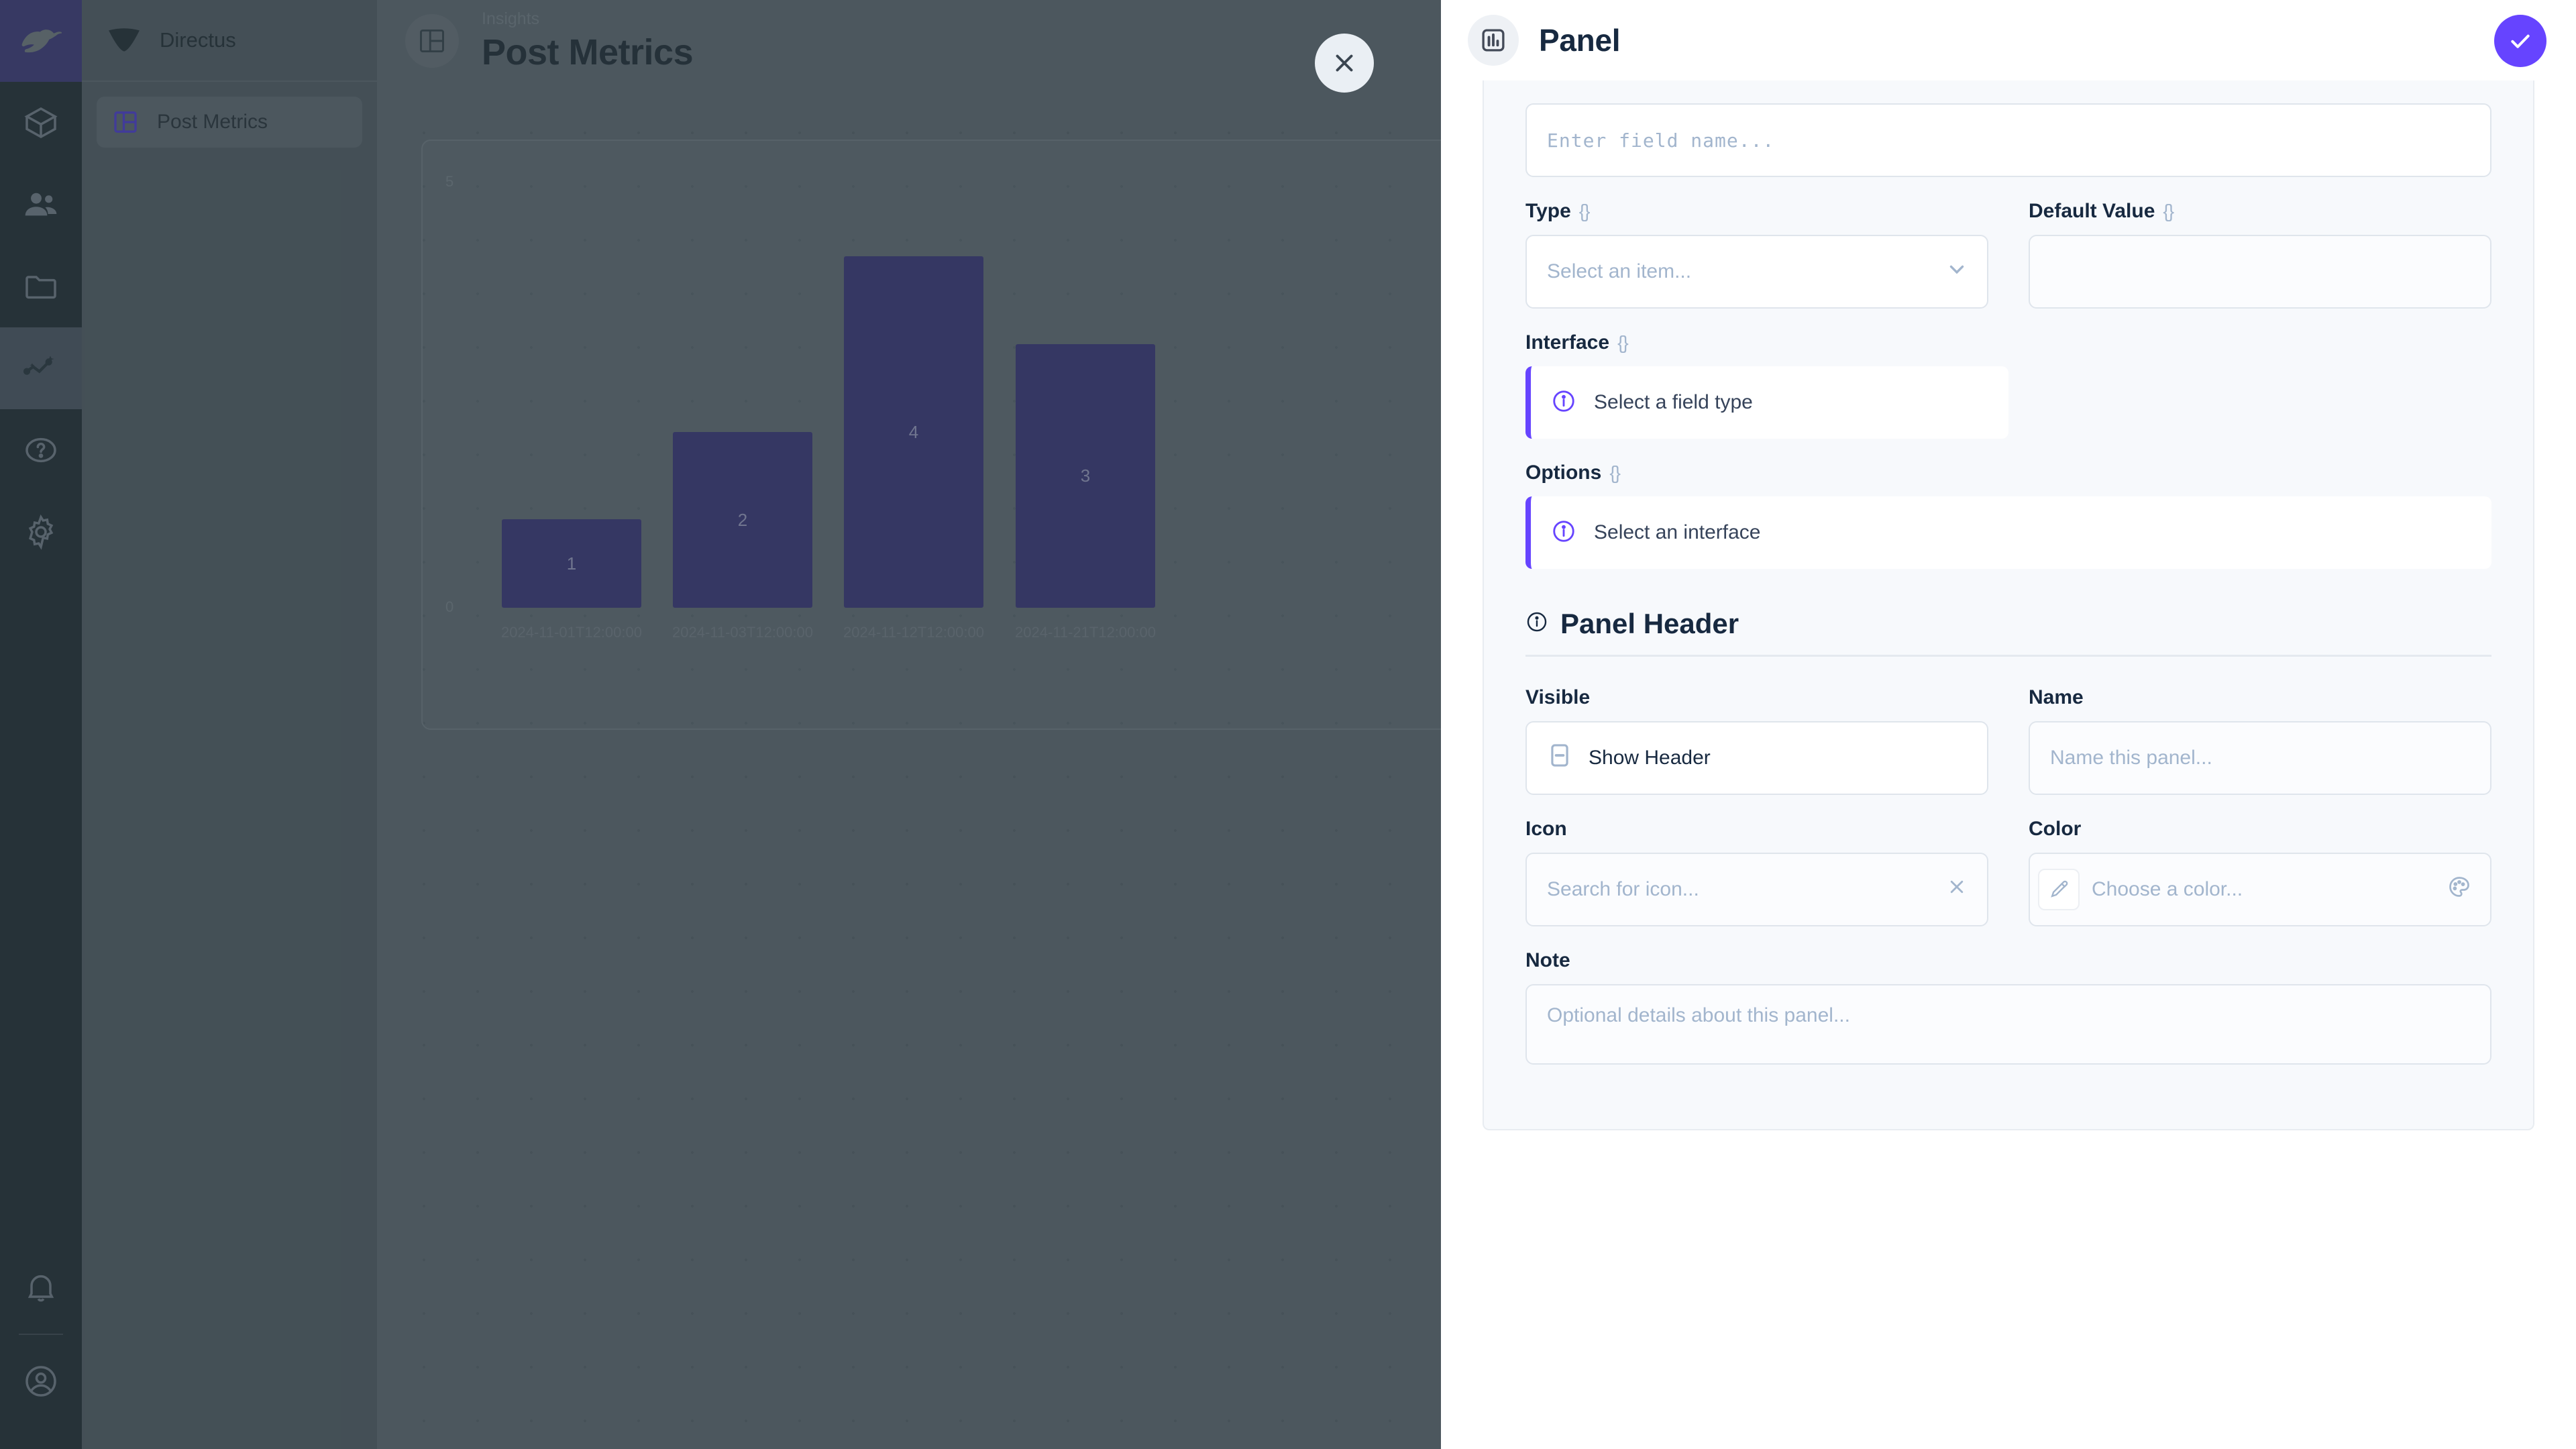 The image size is (2576, 1449). What do you see at coordinates (2092, 211) in the screenshot?
I see `default-value-label-text: Default Value` at bounding box center [2092, 211].